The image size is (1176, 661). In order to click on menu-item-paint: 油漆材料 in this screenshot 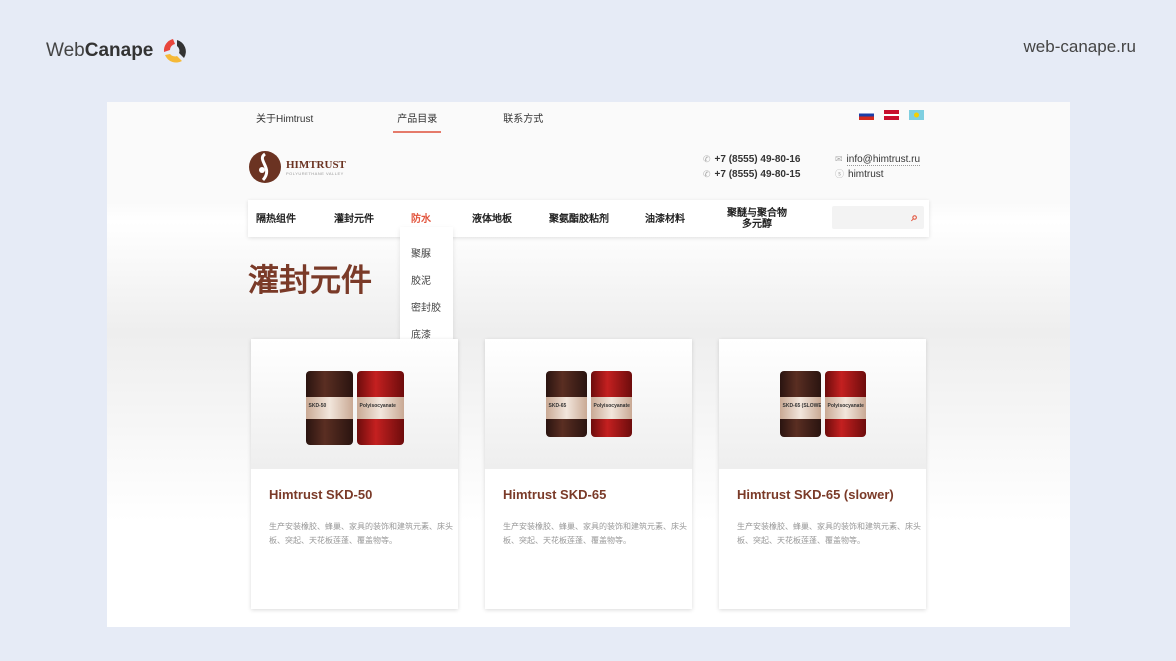, I will do `click(665, 217)`.